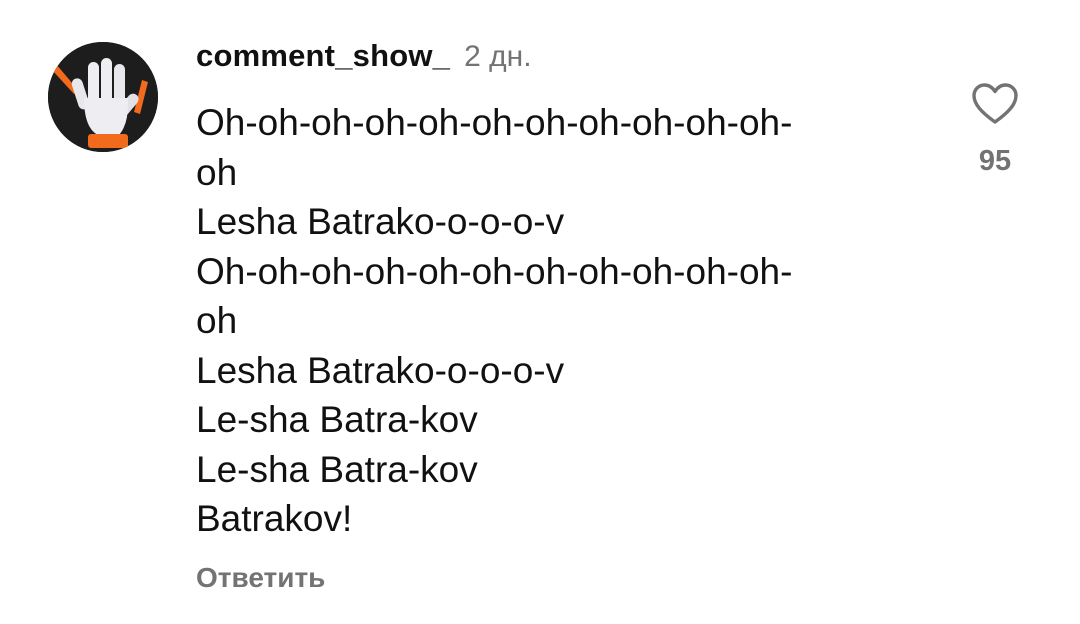 The height and width of the screenshot is (624, 1080). Describe the element at coordinates (498, 56) in the screenshot. I see `timestamp: 2 дн.` at that location.